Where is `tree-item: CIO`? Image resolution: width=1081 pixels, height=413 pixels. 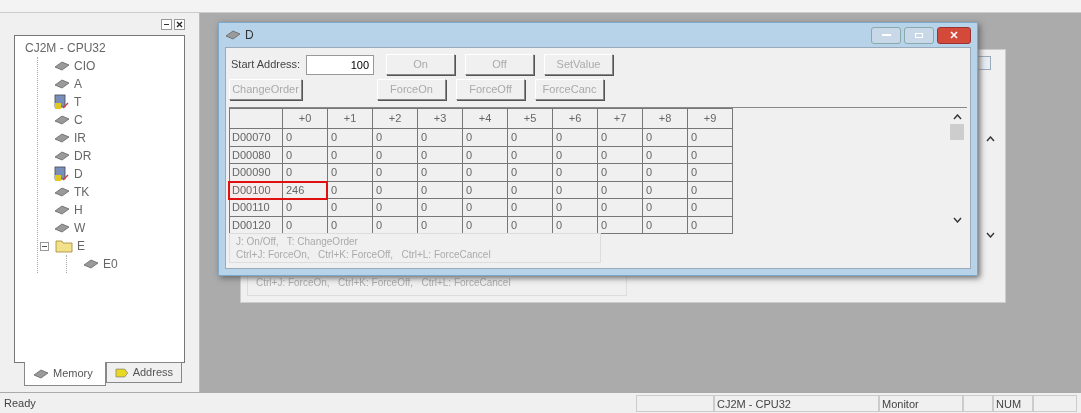
tree-item: CIO is located at coordinates (85, 66).